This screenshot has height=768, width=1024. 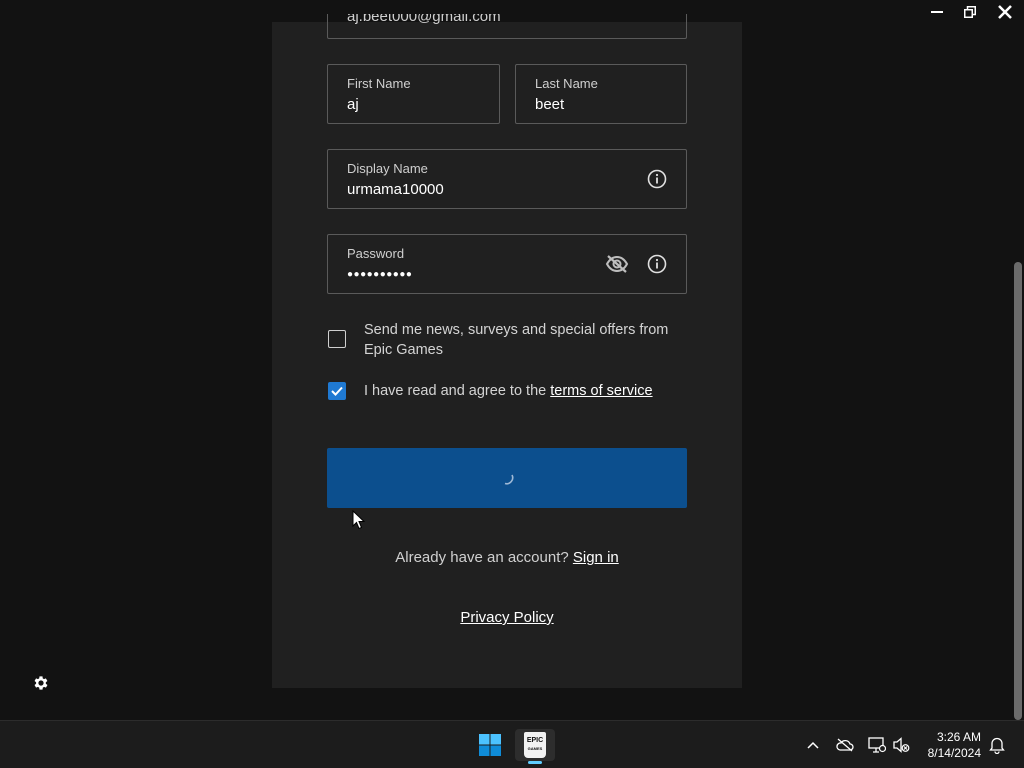 I want to click on terms-checkbox, so click(x=337, y=391).